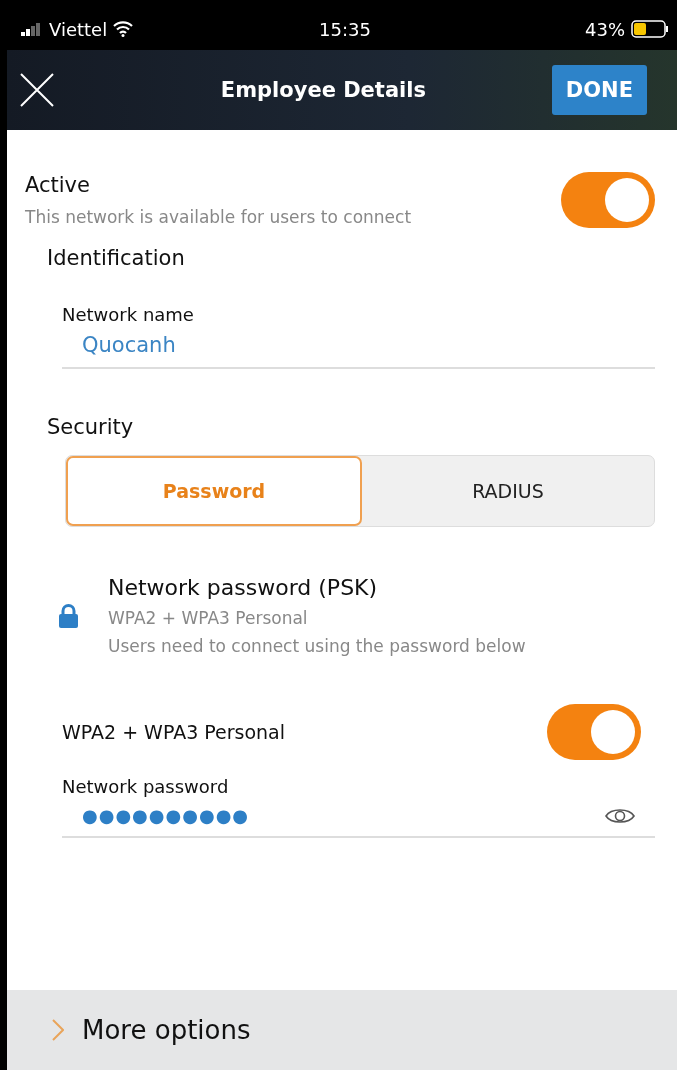  I want to click on close-icon, so click(37, 90).